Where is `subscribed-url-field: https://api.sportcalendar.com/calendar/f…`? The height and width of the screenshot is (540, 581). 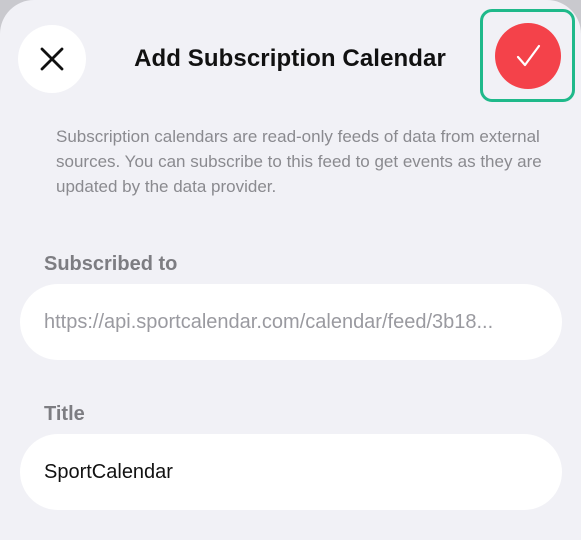
subscribed-url-field: https://api.sportcalendar.com/calendar/f… is located at coordinates (291, 322).